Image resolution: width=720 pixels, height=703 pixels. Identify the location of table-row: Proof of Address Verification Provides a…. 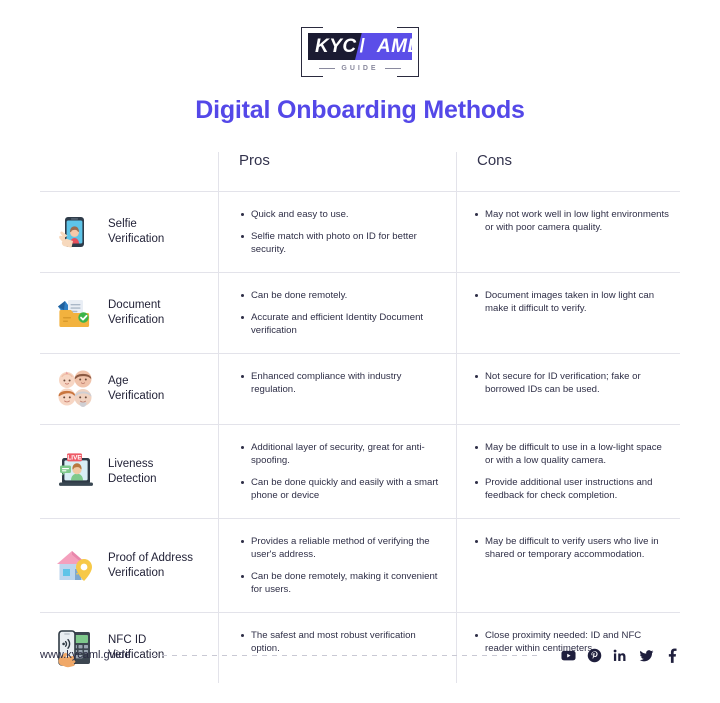
(360, 566).